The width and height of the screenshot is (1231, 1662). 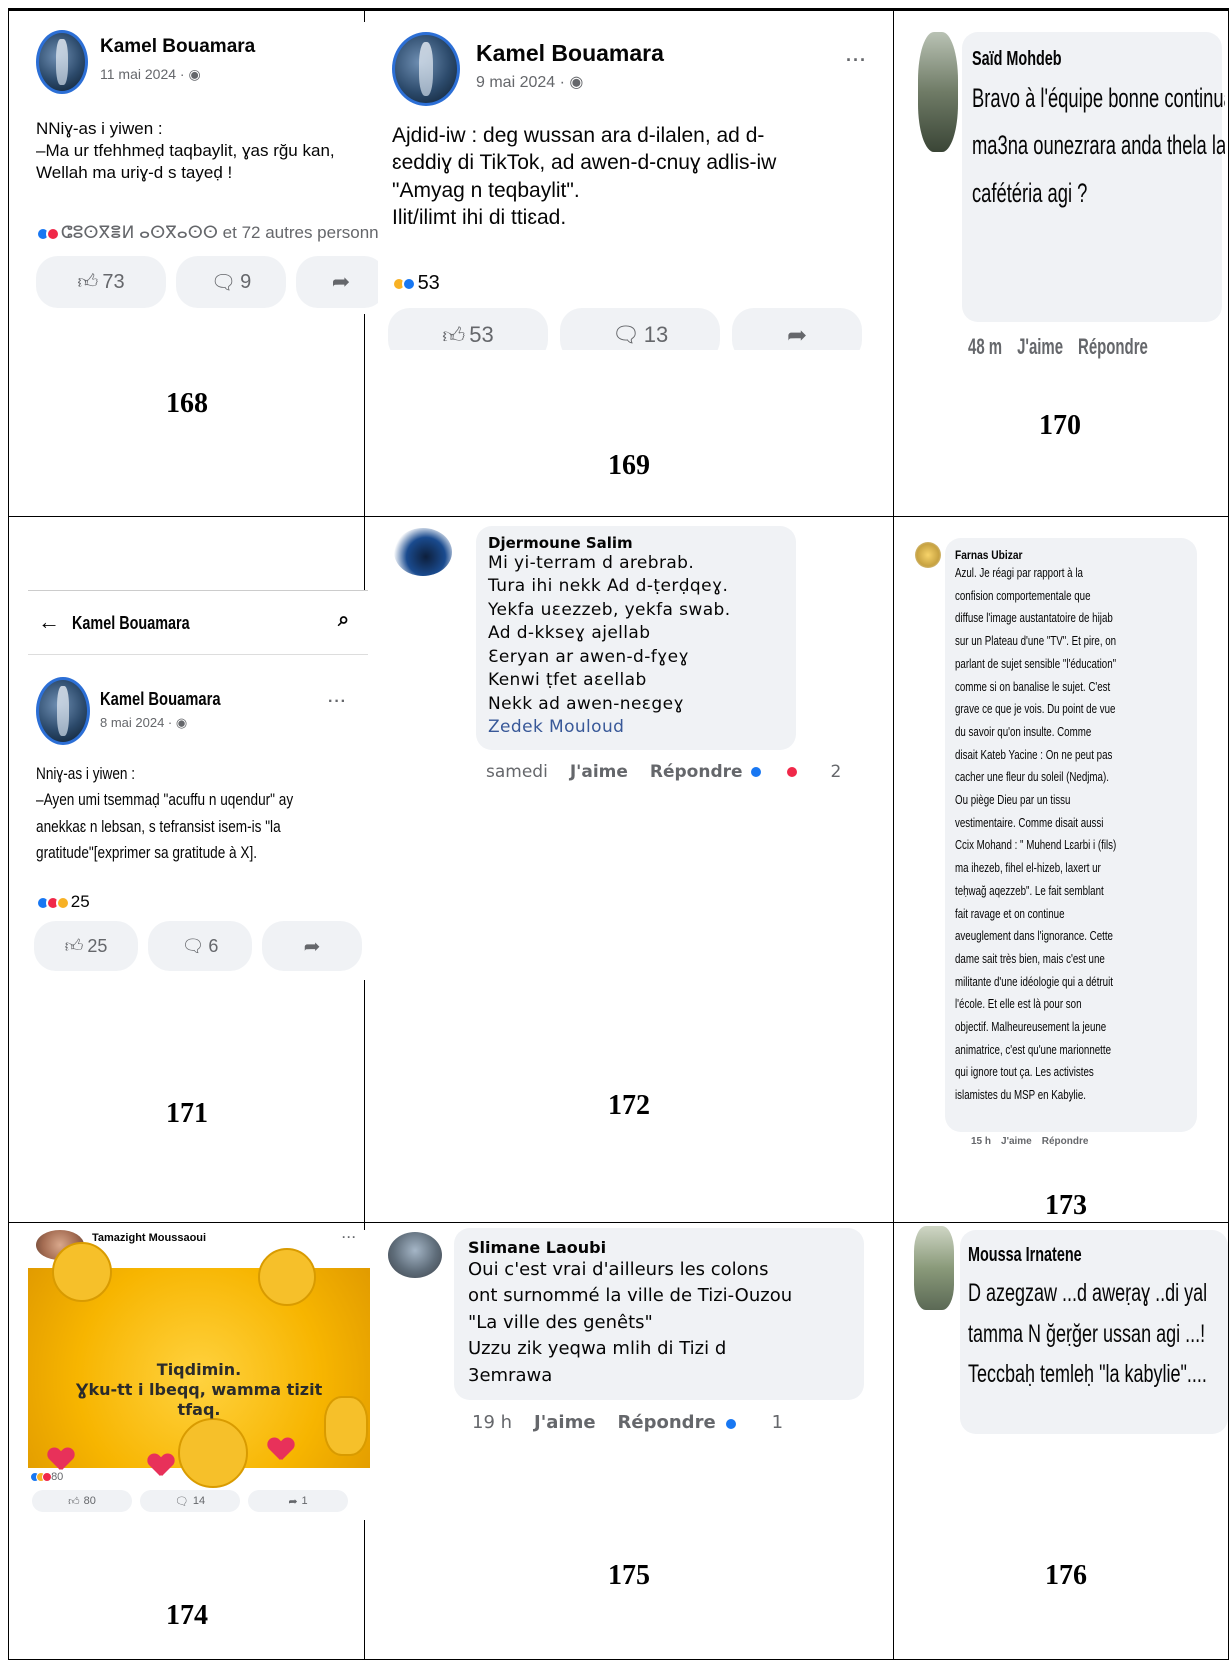 I want to click on comment-author: Djermoune Salim, so click(x=636, y=543).